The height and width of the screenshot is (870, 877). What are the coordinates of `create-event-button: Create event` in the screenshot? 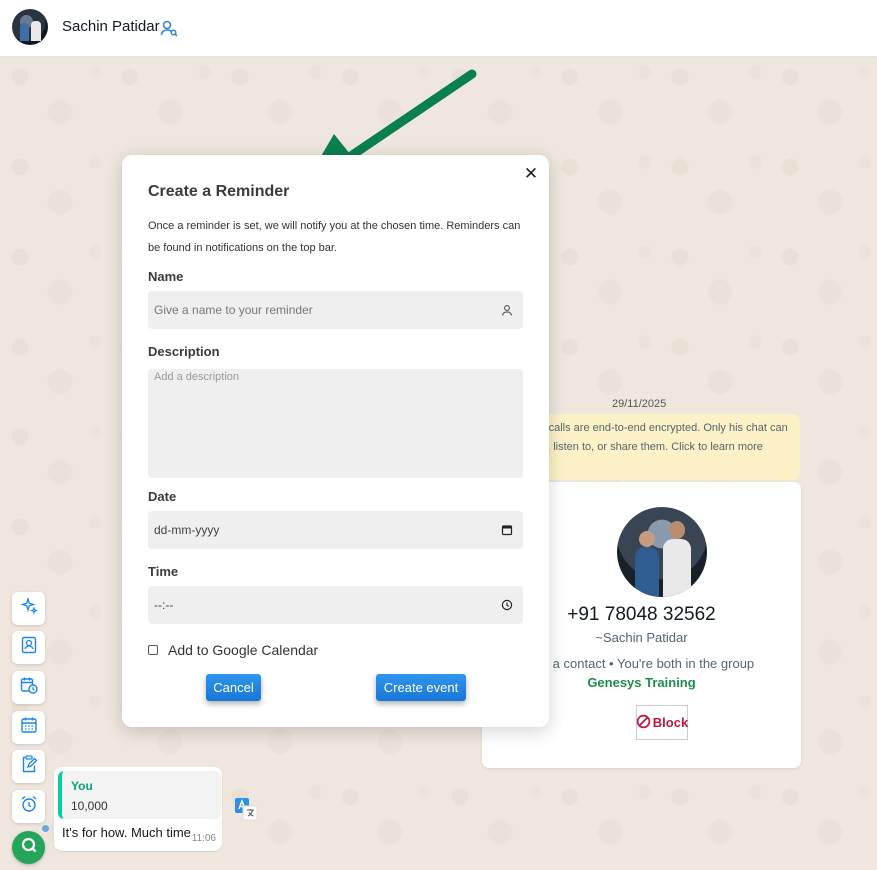 It's located at (421, 687).